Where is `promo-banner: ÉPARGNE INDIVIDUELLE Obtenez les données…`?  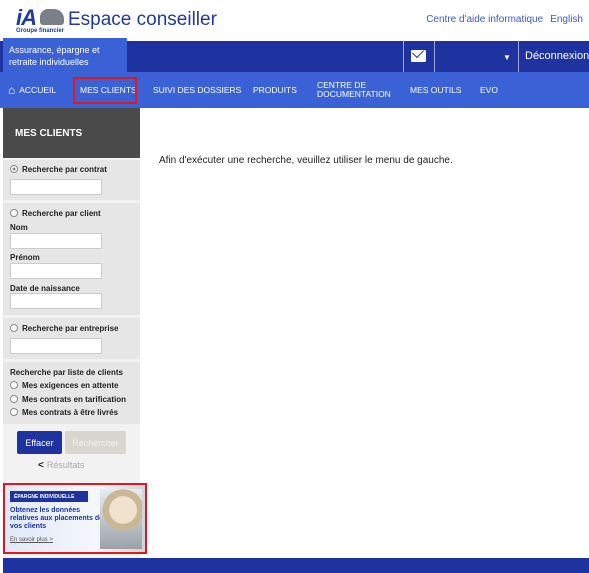
promo-banner: ÉPARGNE INDIVIDUELLE Obtenez les données… is located at coordinates (75, 518).